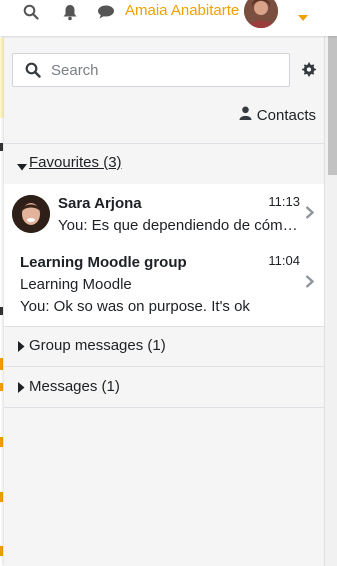 The width and height of the screenshot is (337, 566). I want to click on conversation-name: Sara Arjona, so click(100, 203).